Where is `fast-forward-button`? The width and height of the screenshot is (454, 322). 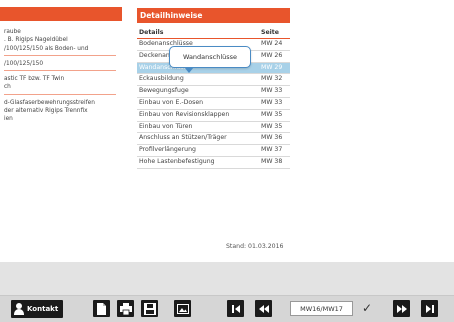
fast-forward-button is located at coordinates (401, 308).